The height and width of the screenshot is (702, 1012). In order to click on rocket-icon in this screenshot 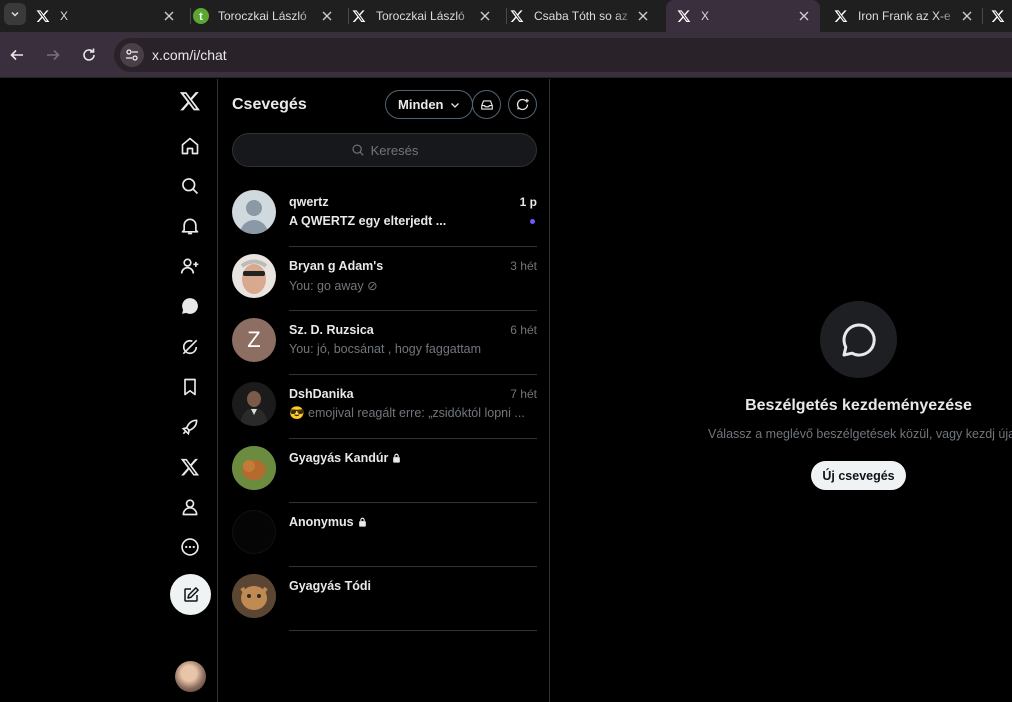, I will do `click(189, 427)`.